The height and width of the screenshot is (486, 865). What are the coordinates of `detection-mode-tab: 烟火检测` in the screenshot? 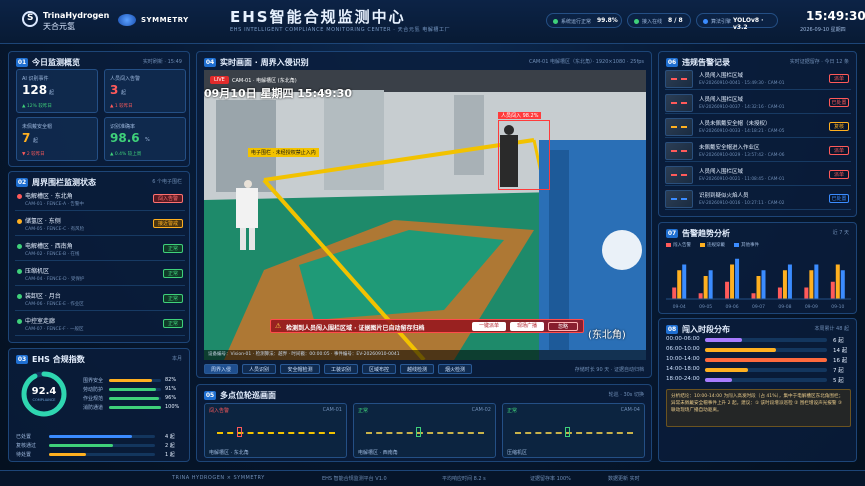 It's located at (455, 369).